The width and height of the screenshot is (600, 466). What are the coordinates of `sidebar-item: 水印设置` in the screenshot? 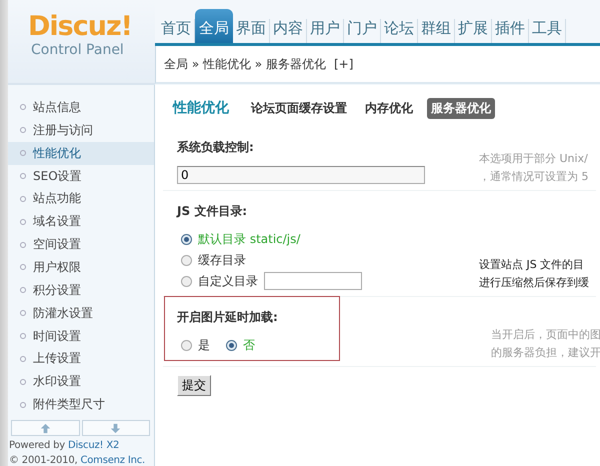 It's located at (81, 382).